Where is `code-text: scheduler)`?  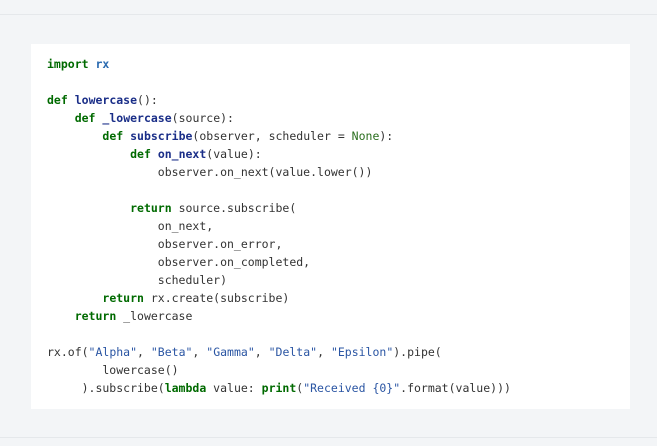
code-text: scheduler) is located at coordinates (137, 280).